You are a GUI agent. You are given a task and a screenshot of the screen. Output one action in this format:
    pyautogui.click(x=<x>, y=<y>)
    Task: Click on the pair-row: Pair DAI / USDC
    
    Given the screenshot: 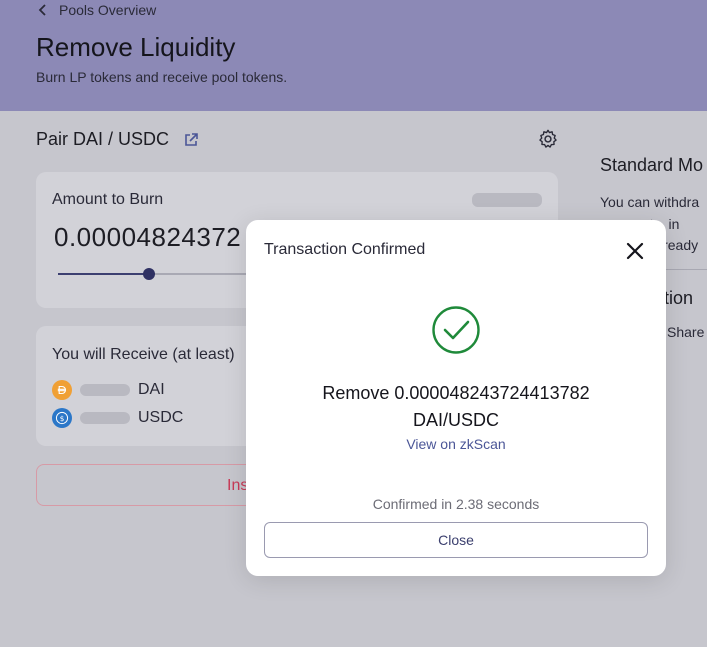 What is the action you would take?
    pyautogui.click(x=117, y=139)
    